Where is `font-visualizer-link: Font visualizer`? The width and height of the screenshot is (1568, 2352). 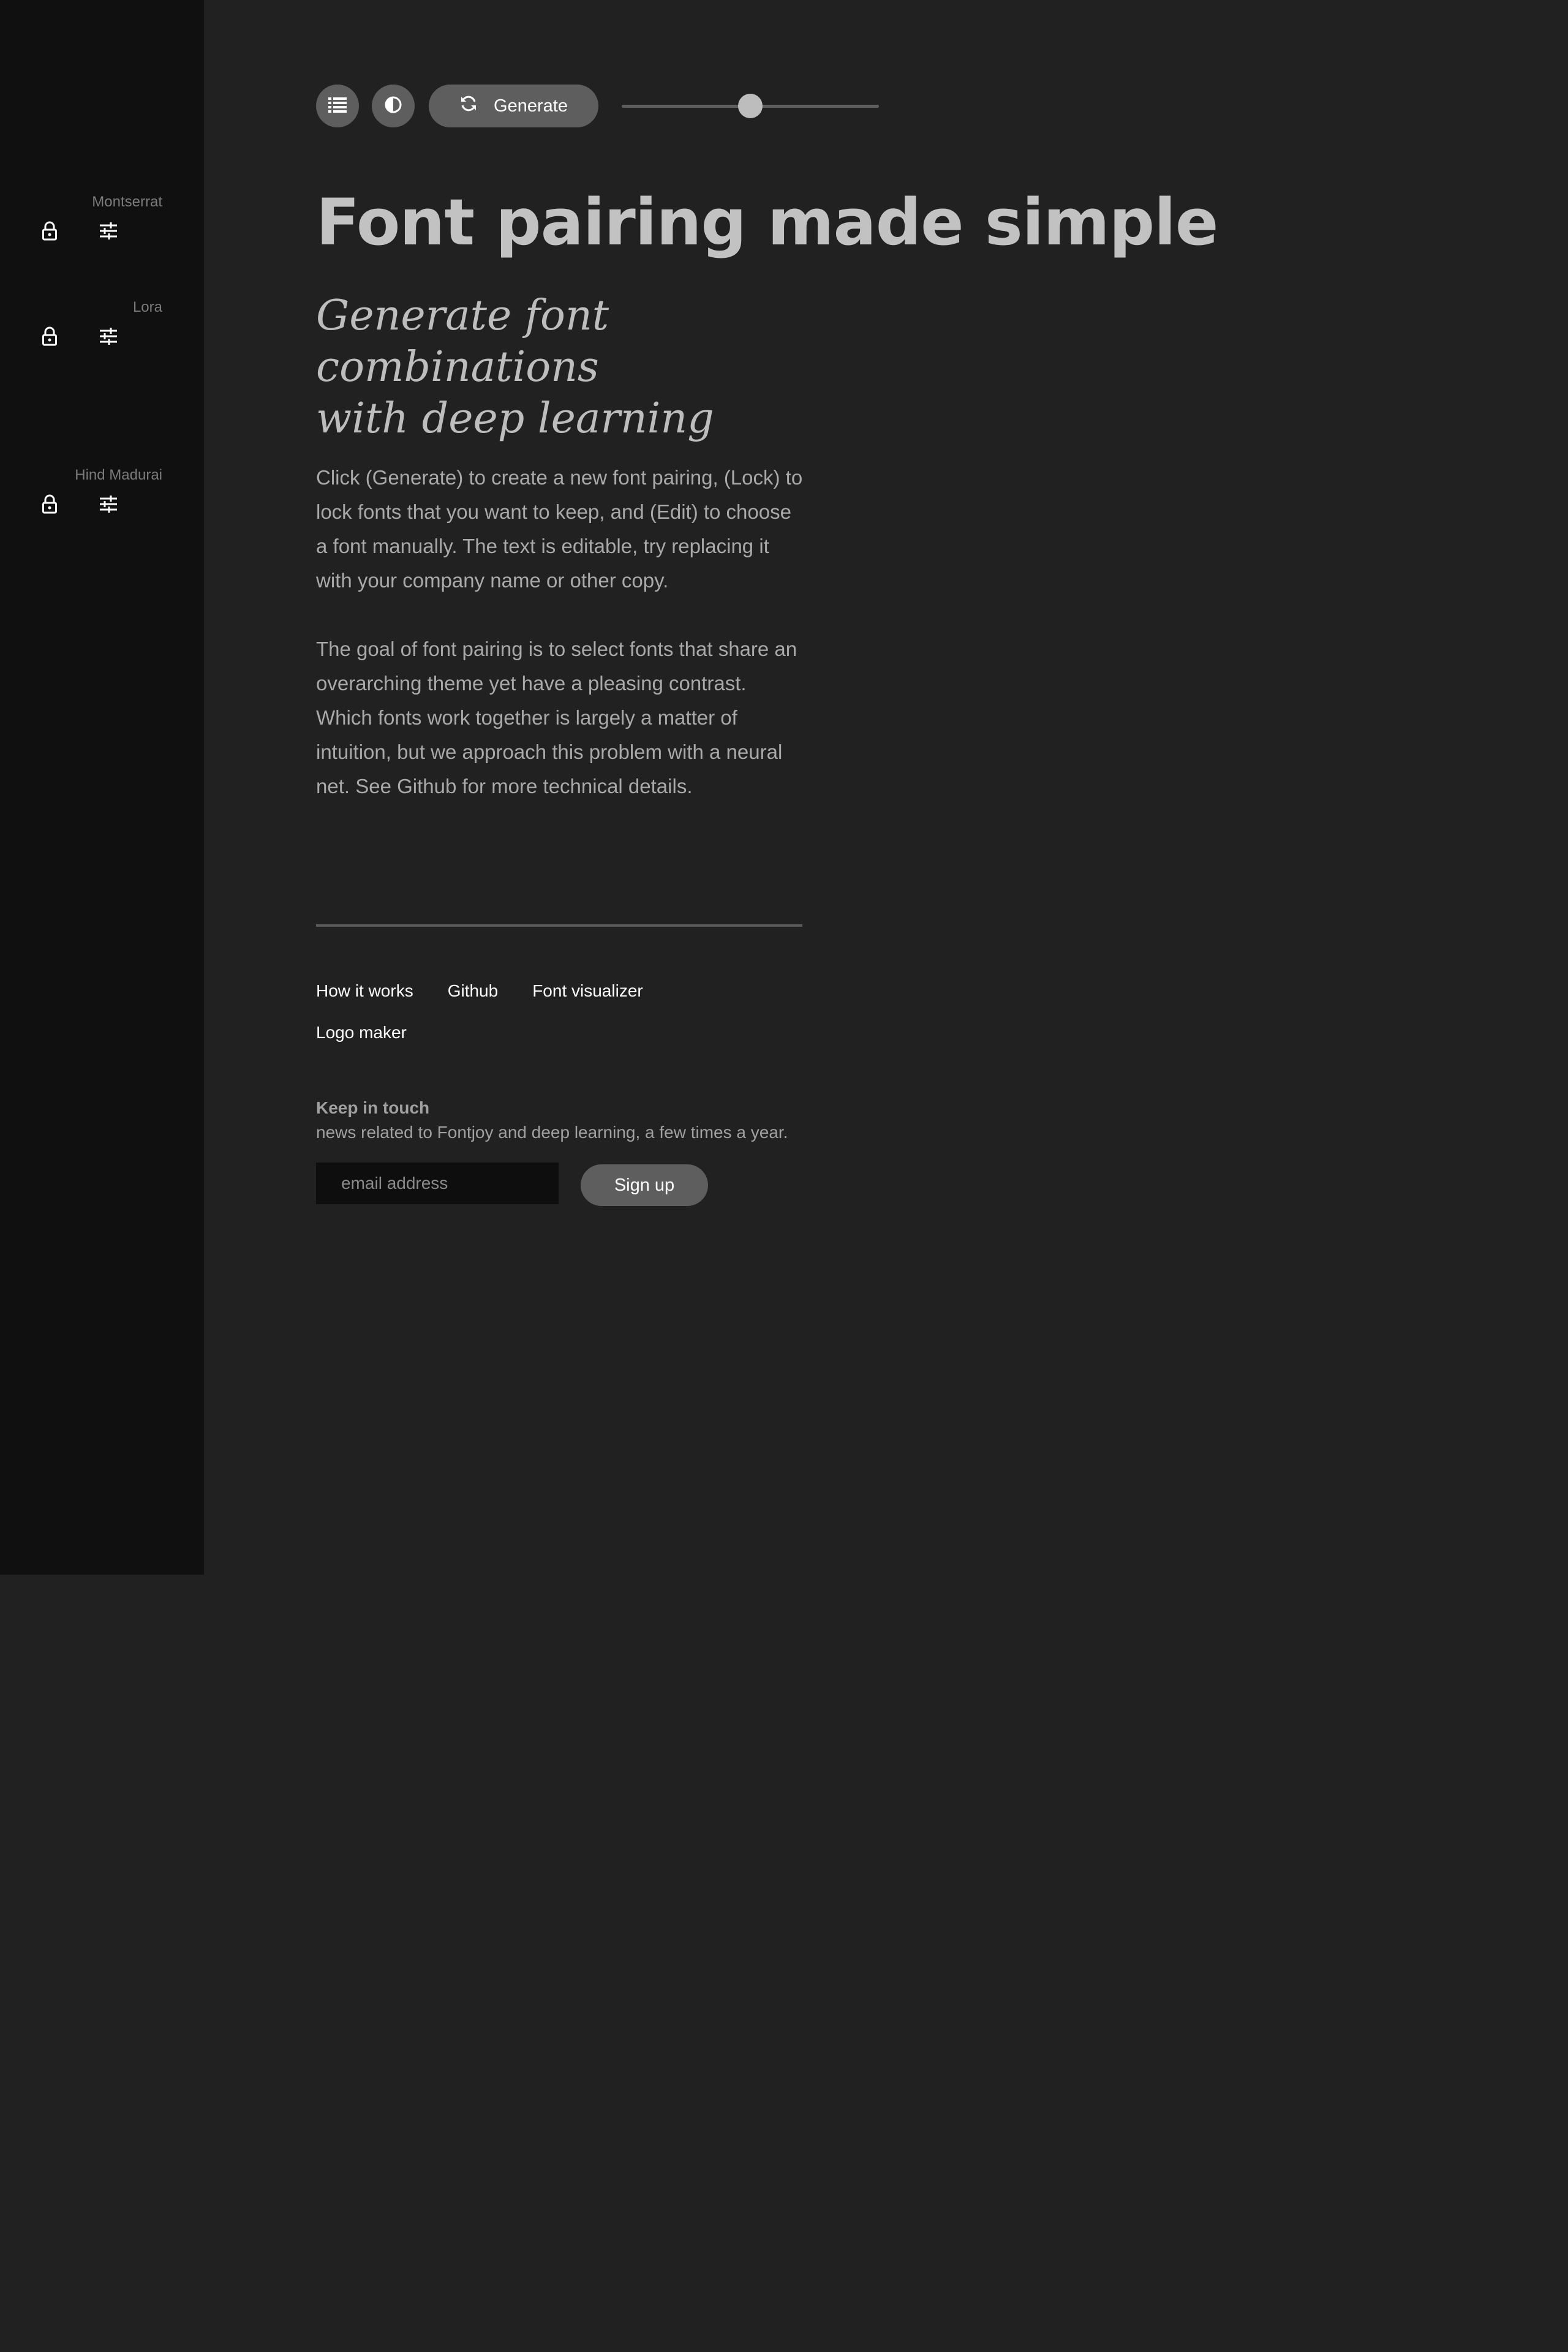
font-visualizer-link: Font visualizer is located at coordinates (588, 991).